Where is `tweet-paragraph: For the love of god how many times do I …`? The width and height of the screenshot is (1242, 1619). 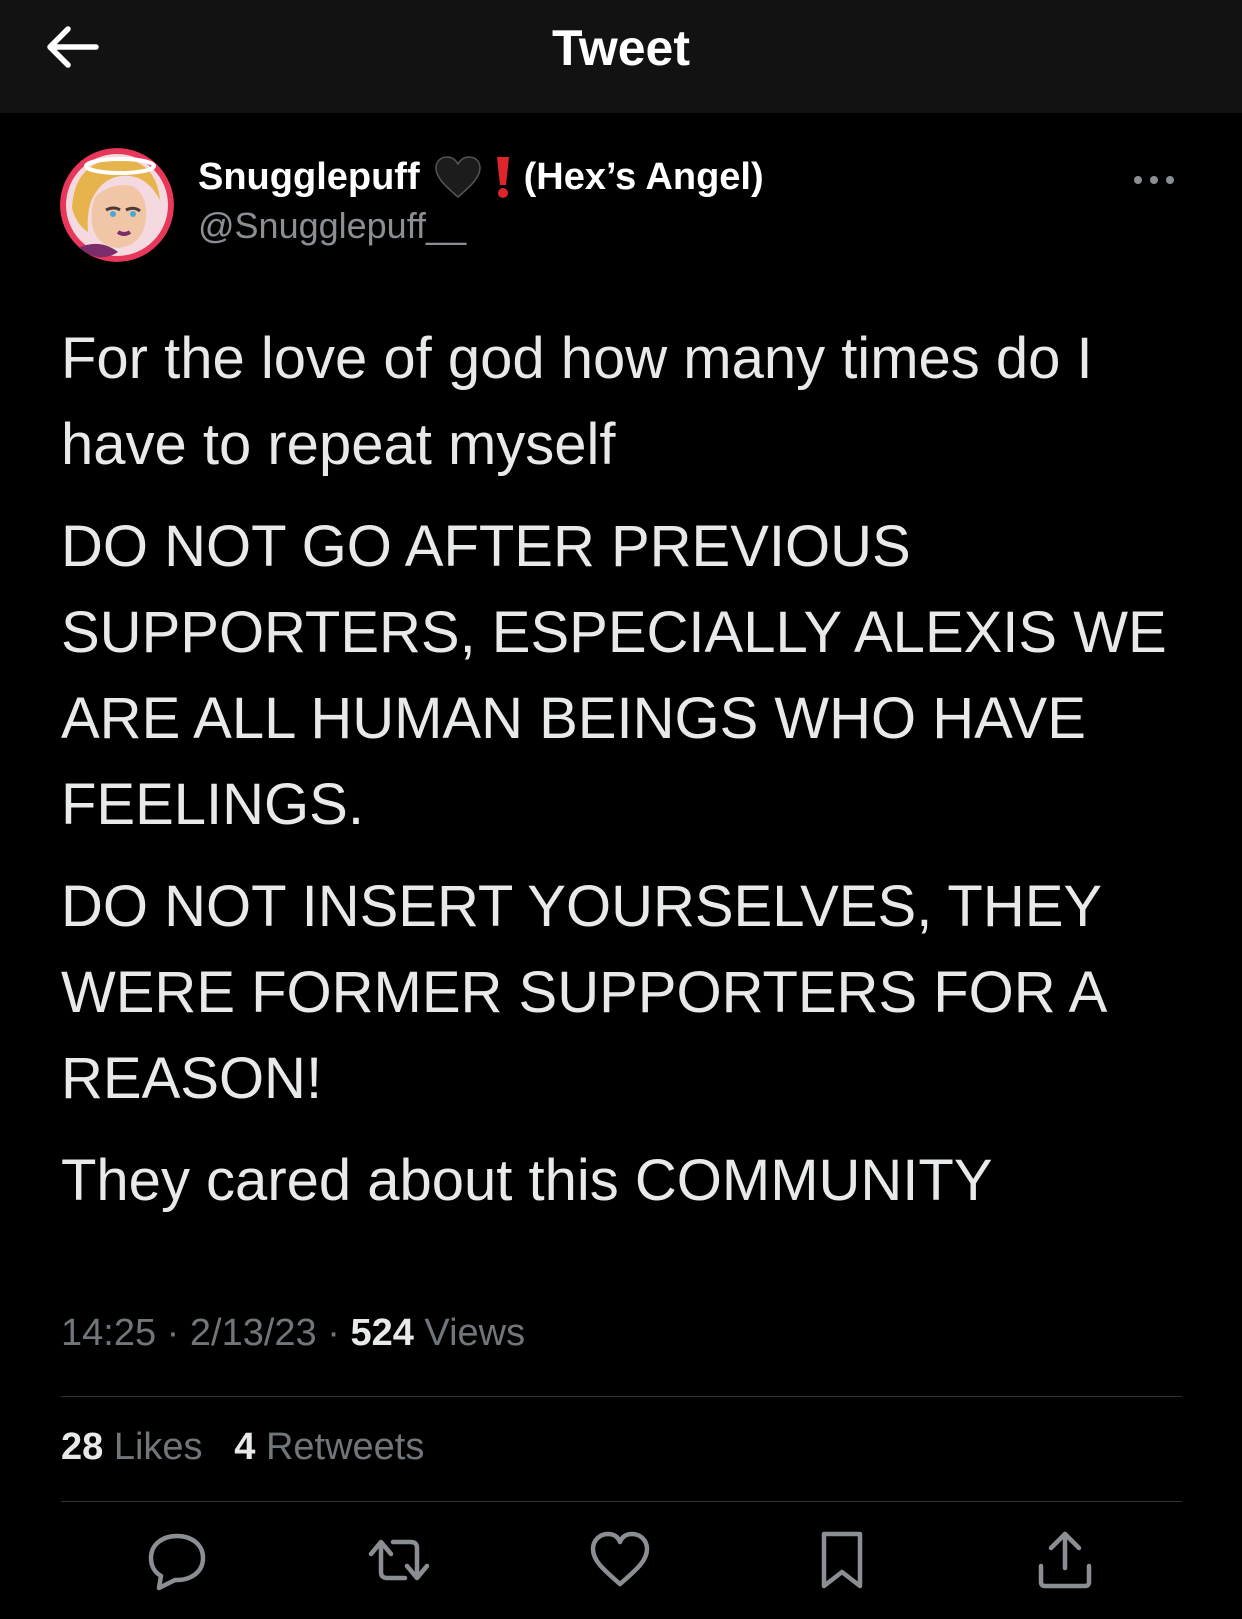 tweet-paragraph: For the love of god how many times do I … is located at coordinates (577, 401).